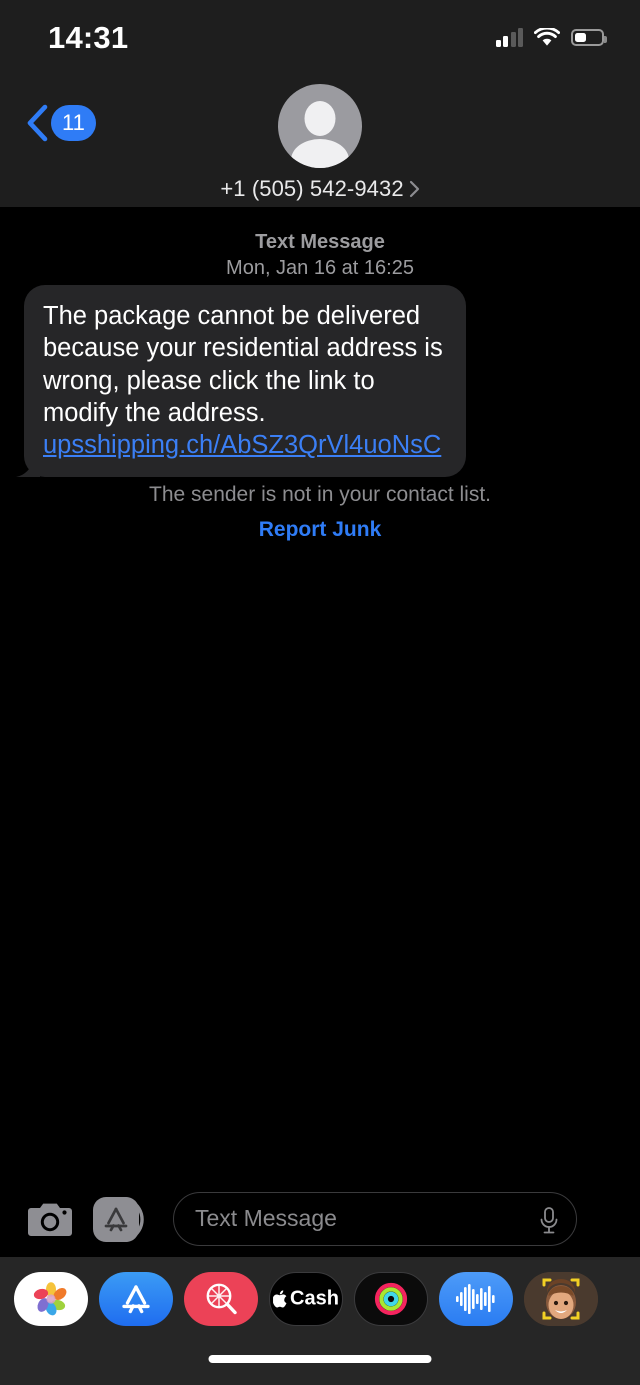  Describe the element at coordinates (37, 123) in the screenshot. I see `chevron-left-icon` at that location.